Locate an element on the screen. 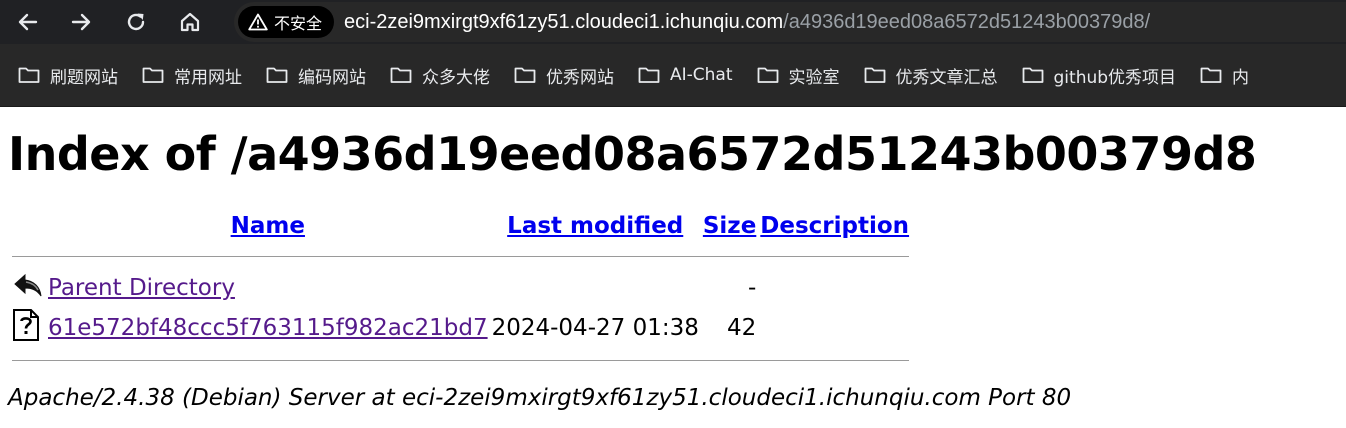 The image size is (1346, 428). sort-by-description-link: Description is located at coordinates (834, 226).